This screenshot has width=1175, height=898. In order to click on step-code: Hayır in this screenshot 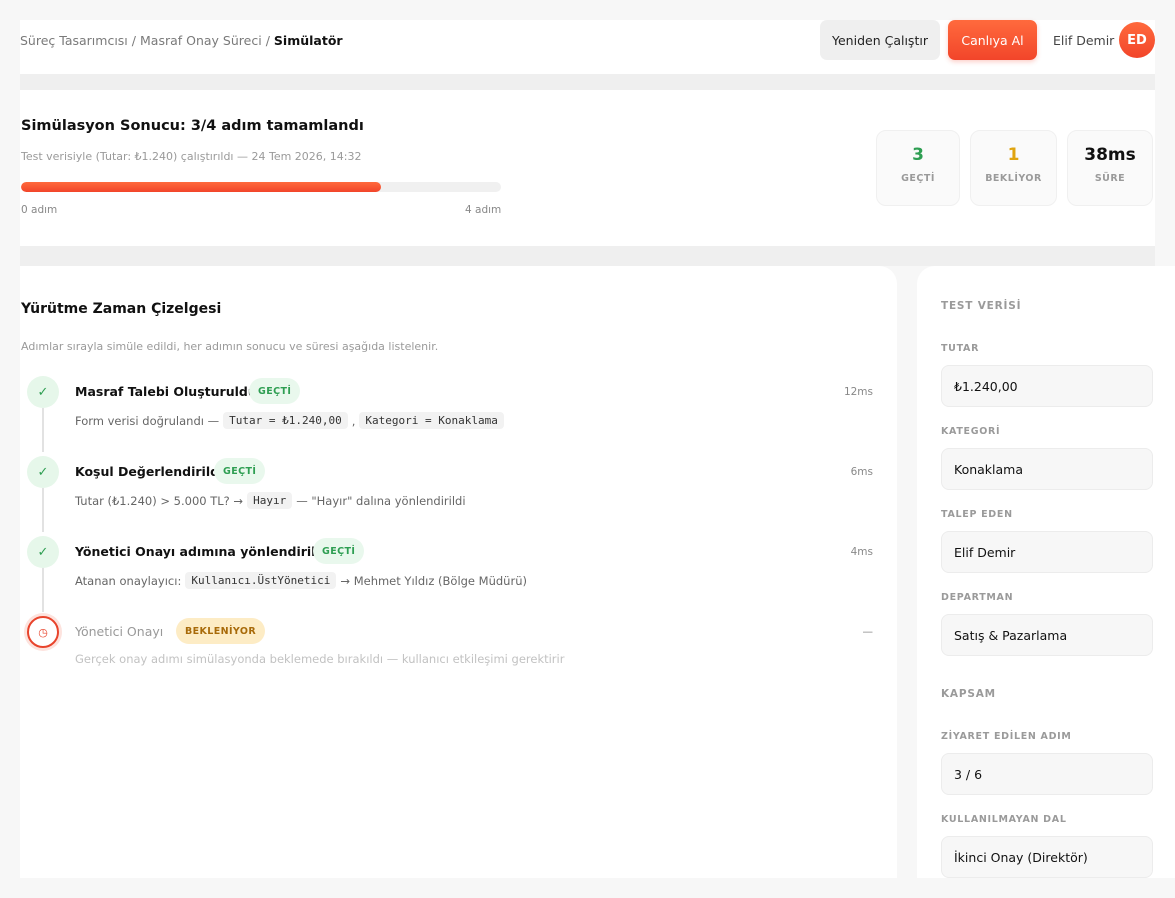, I will do `click(270, 500)`.